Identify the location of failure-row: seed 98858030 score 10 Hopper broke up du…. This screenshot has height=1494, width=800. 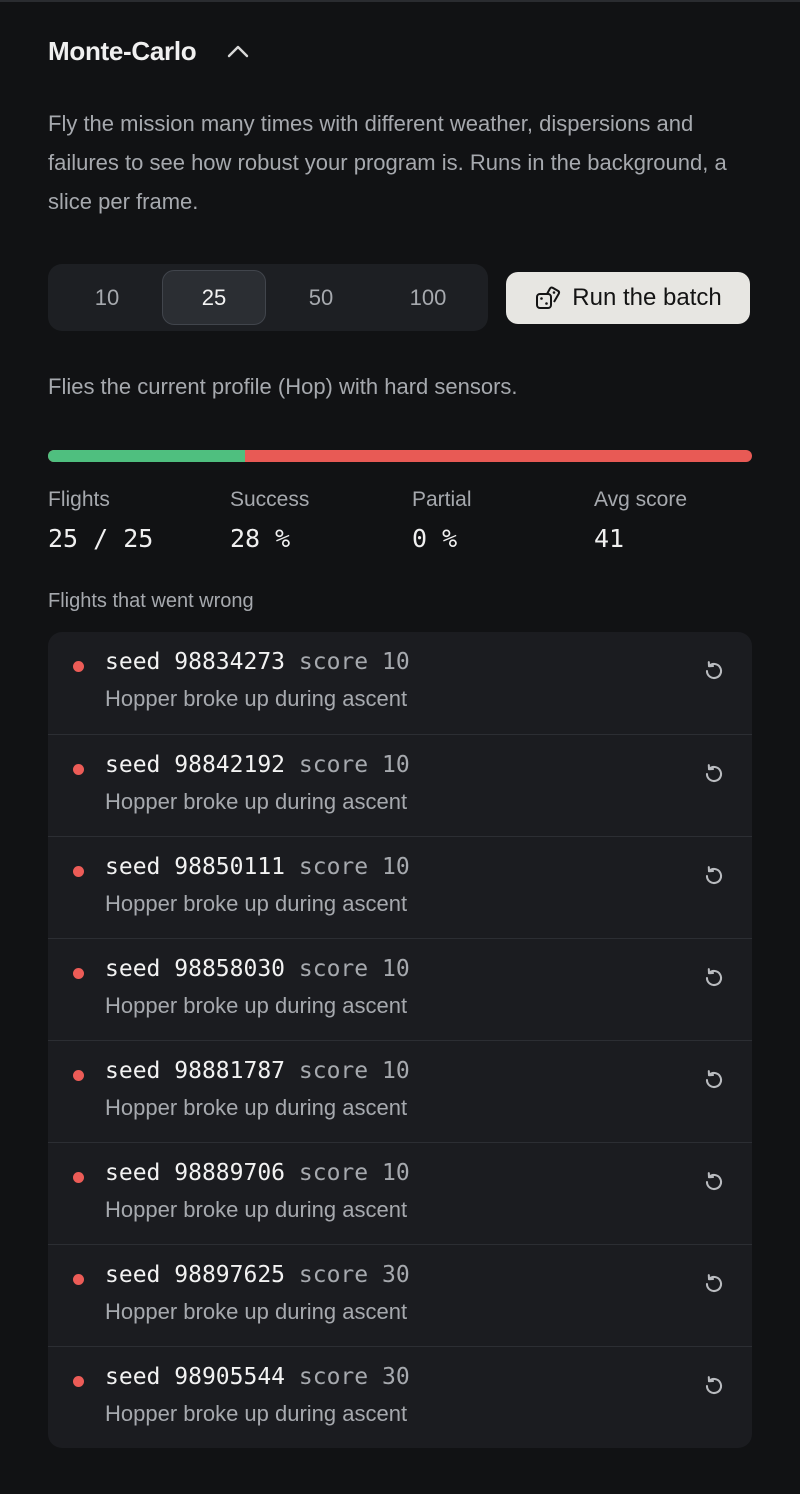
(400, 989).